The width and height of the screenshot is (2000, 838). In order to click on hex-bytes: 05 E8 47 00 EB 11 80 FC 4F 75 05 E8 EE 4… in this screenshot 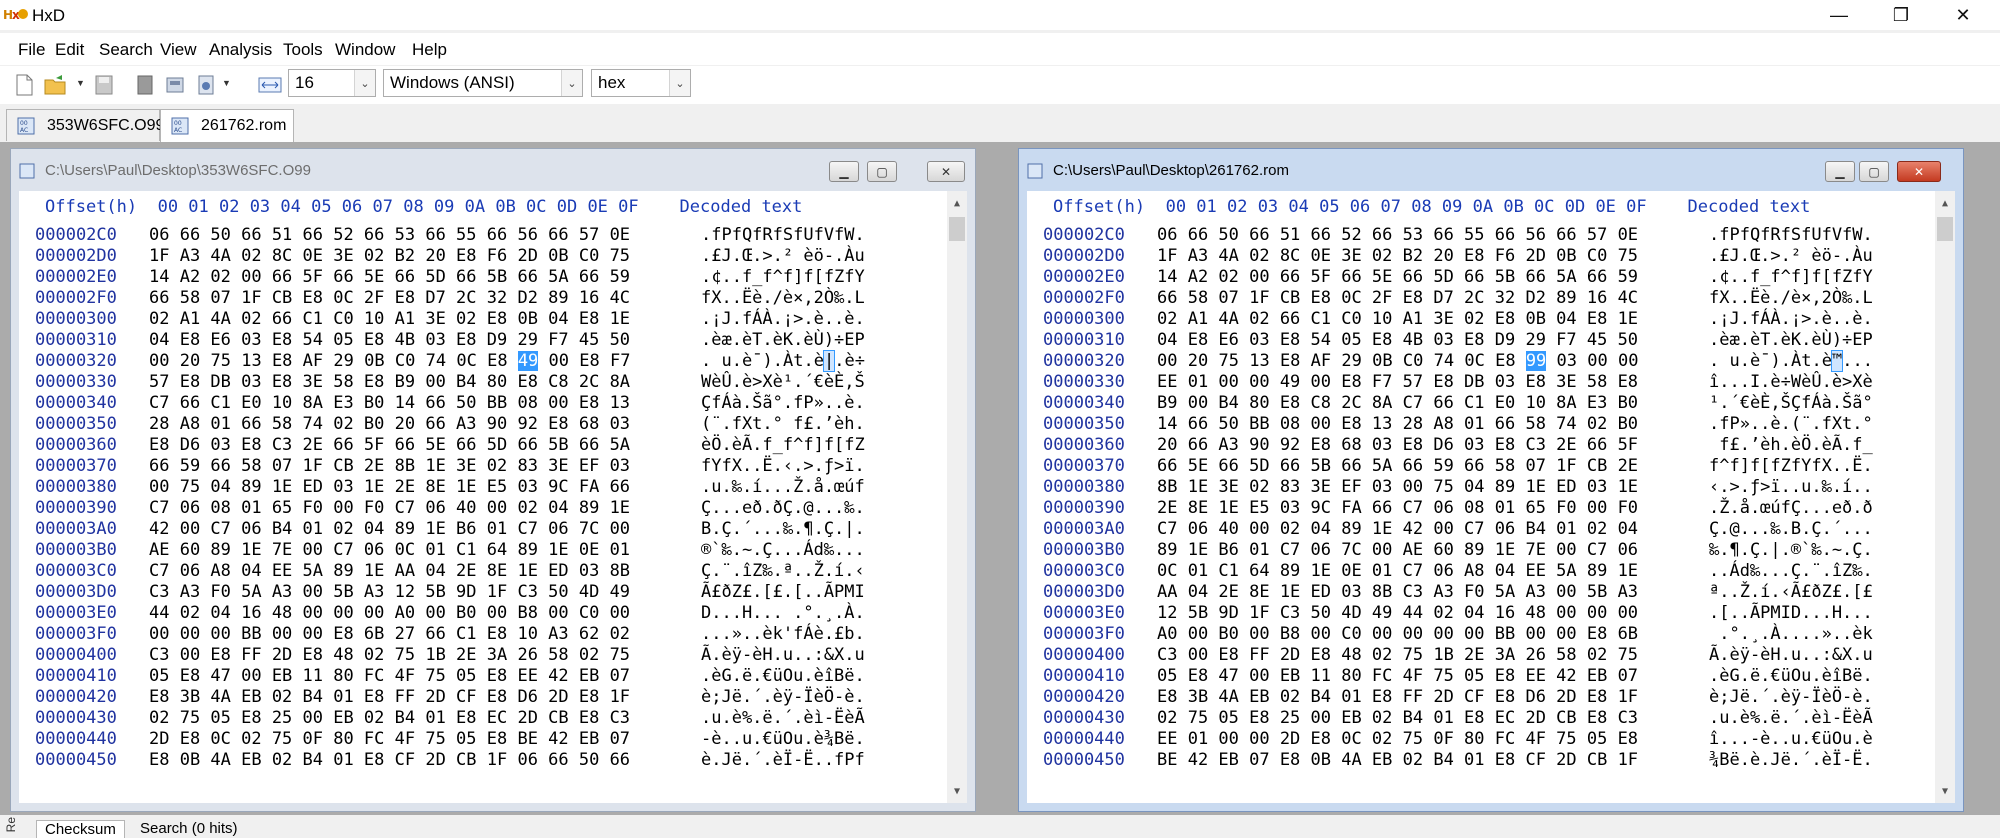, I will do `click(389, 676)`.